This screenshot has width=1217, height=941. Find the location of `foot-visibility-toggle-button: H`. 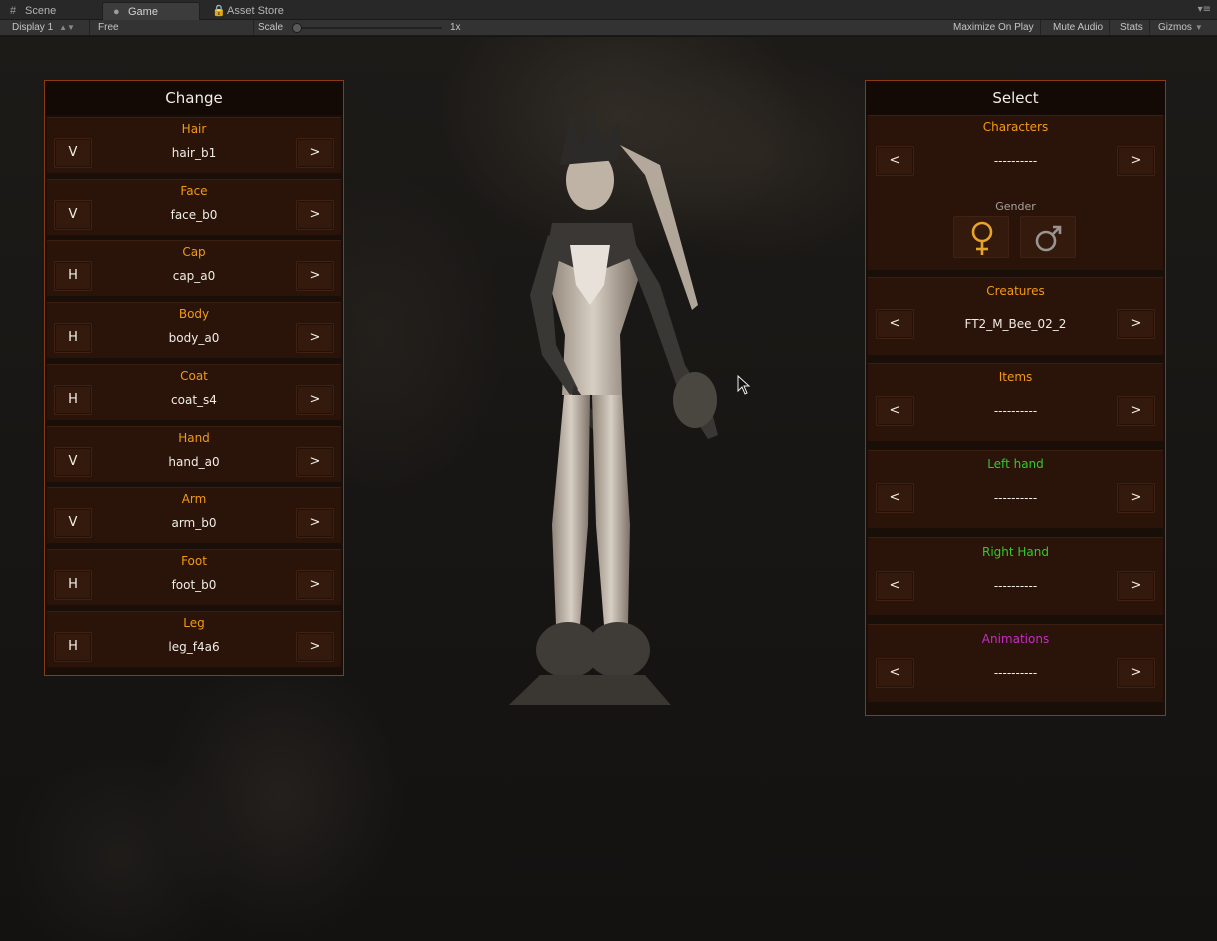

foot-visibility-toggle-button: H is located at coordinates (73, 584).